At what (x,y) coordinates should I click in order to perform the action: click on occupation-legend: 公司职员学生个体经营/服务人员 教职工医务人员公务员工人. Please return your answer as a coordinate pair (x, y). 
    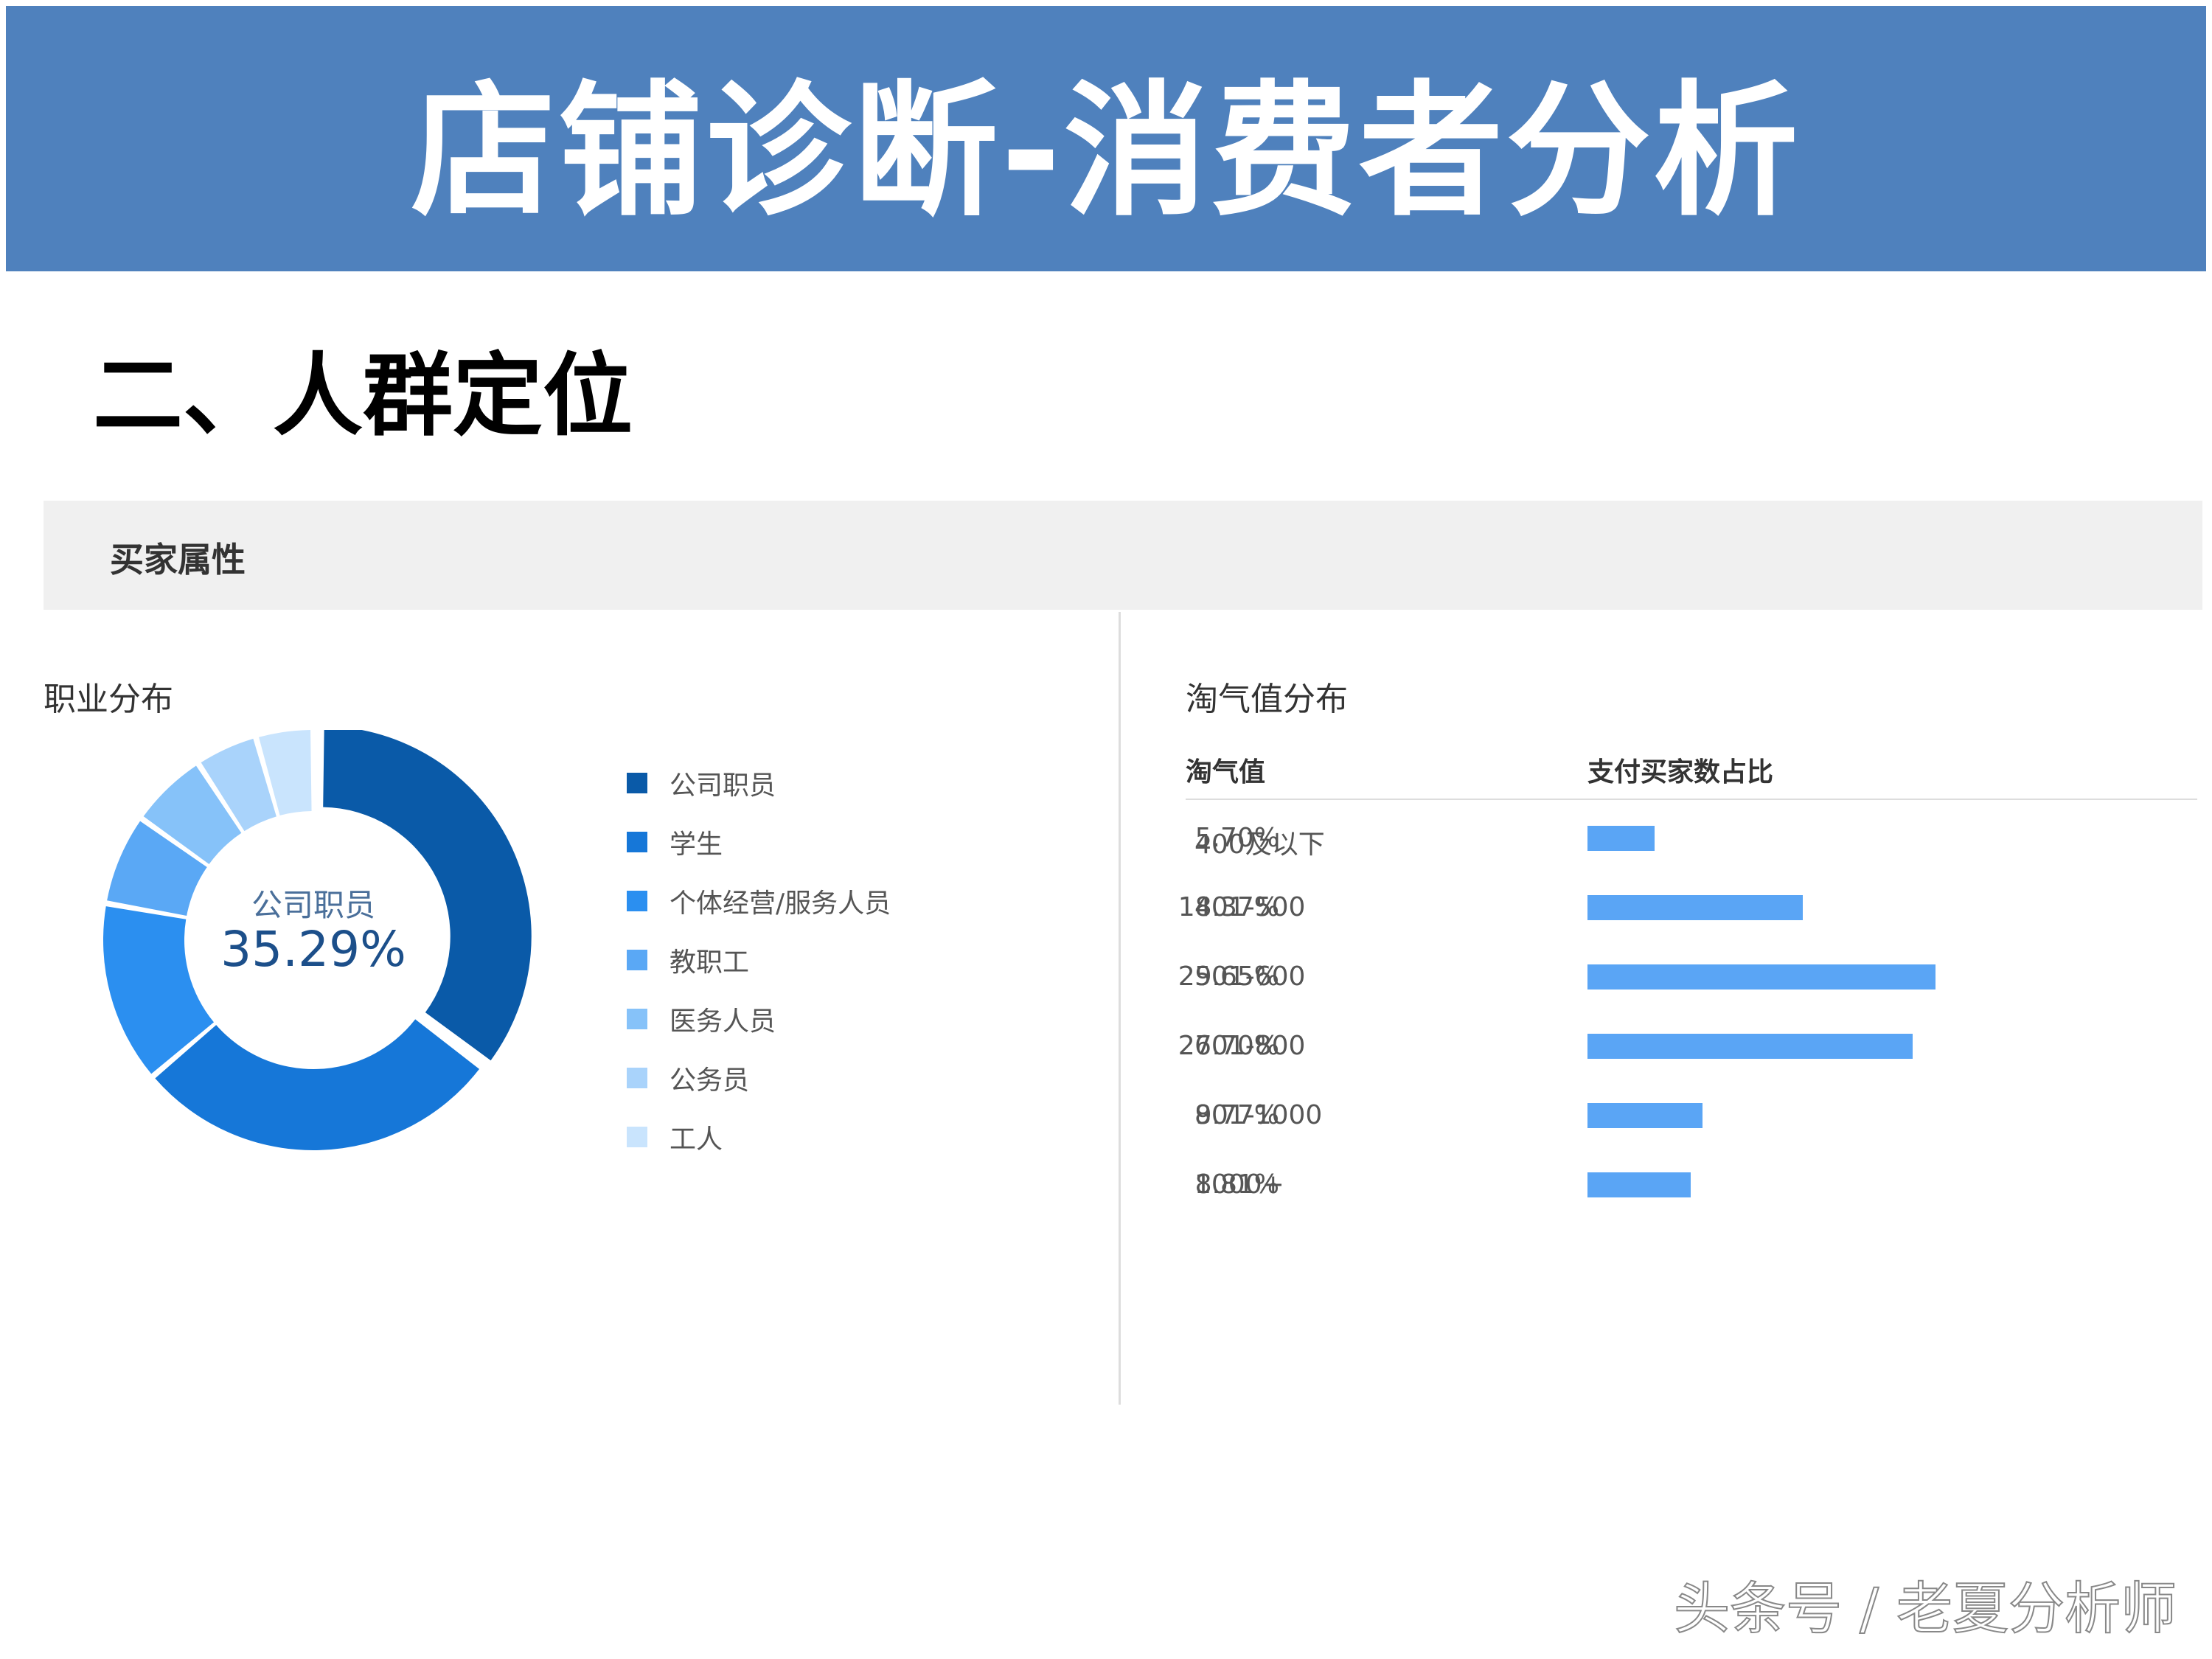
    Looking at the image, I should click on (759, 960).